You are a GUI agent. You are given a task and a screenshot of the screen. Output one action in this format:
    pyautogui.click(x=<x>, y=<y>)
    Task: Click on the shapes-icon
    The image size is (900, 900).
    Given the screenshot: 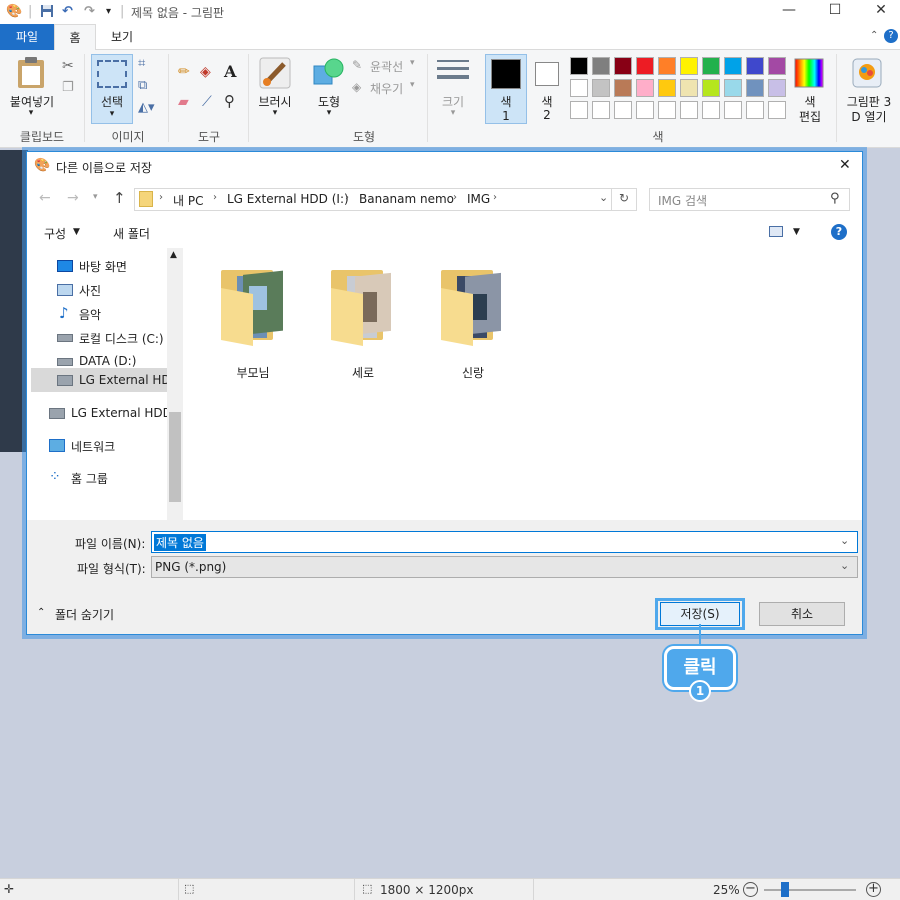 What is the action you would take?
    pyautogui.click(x=329, y=74)
    